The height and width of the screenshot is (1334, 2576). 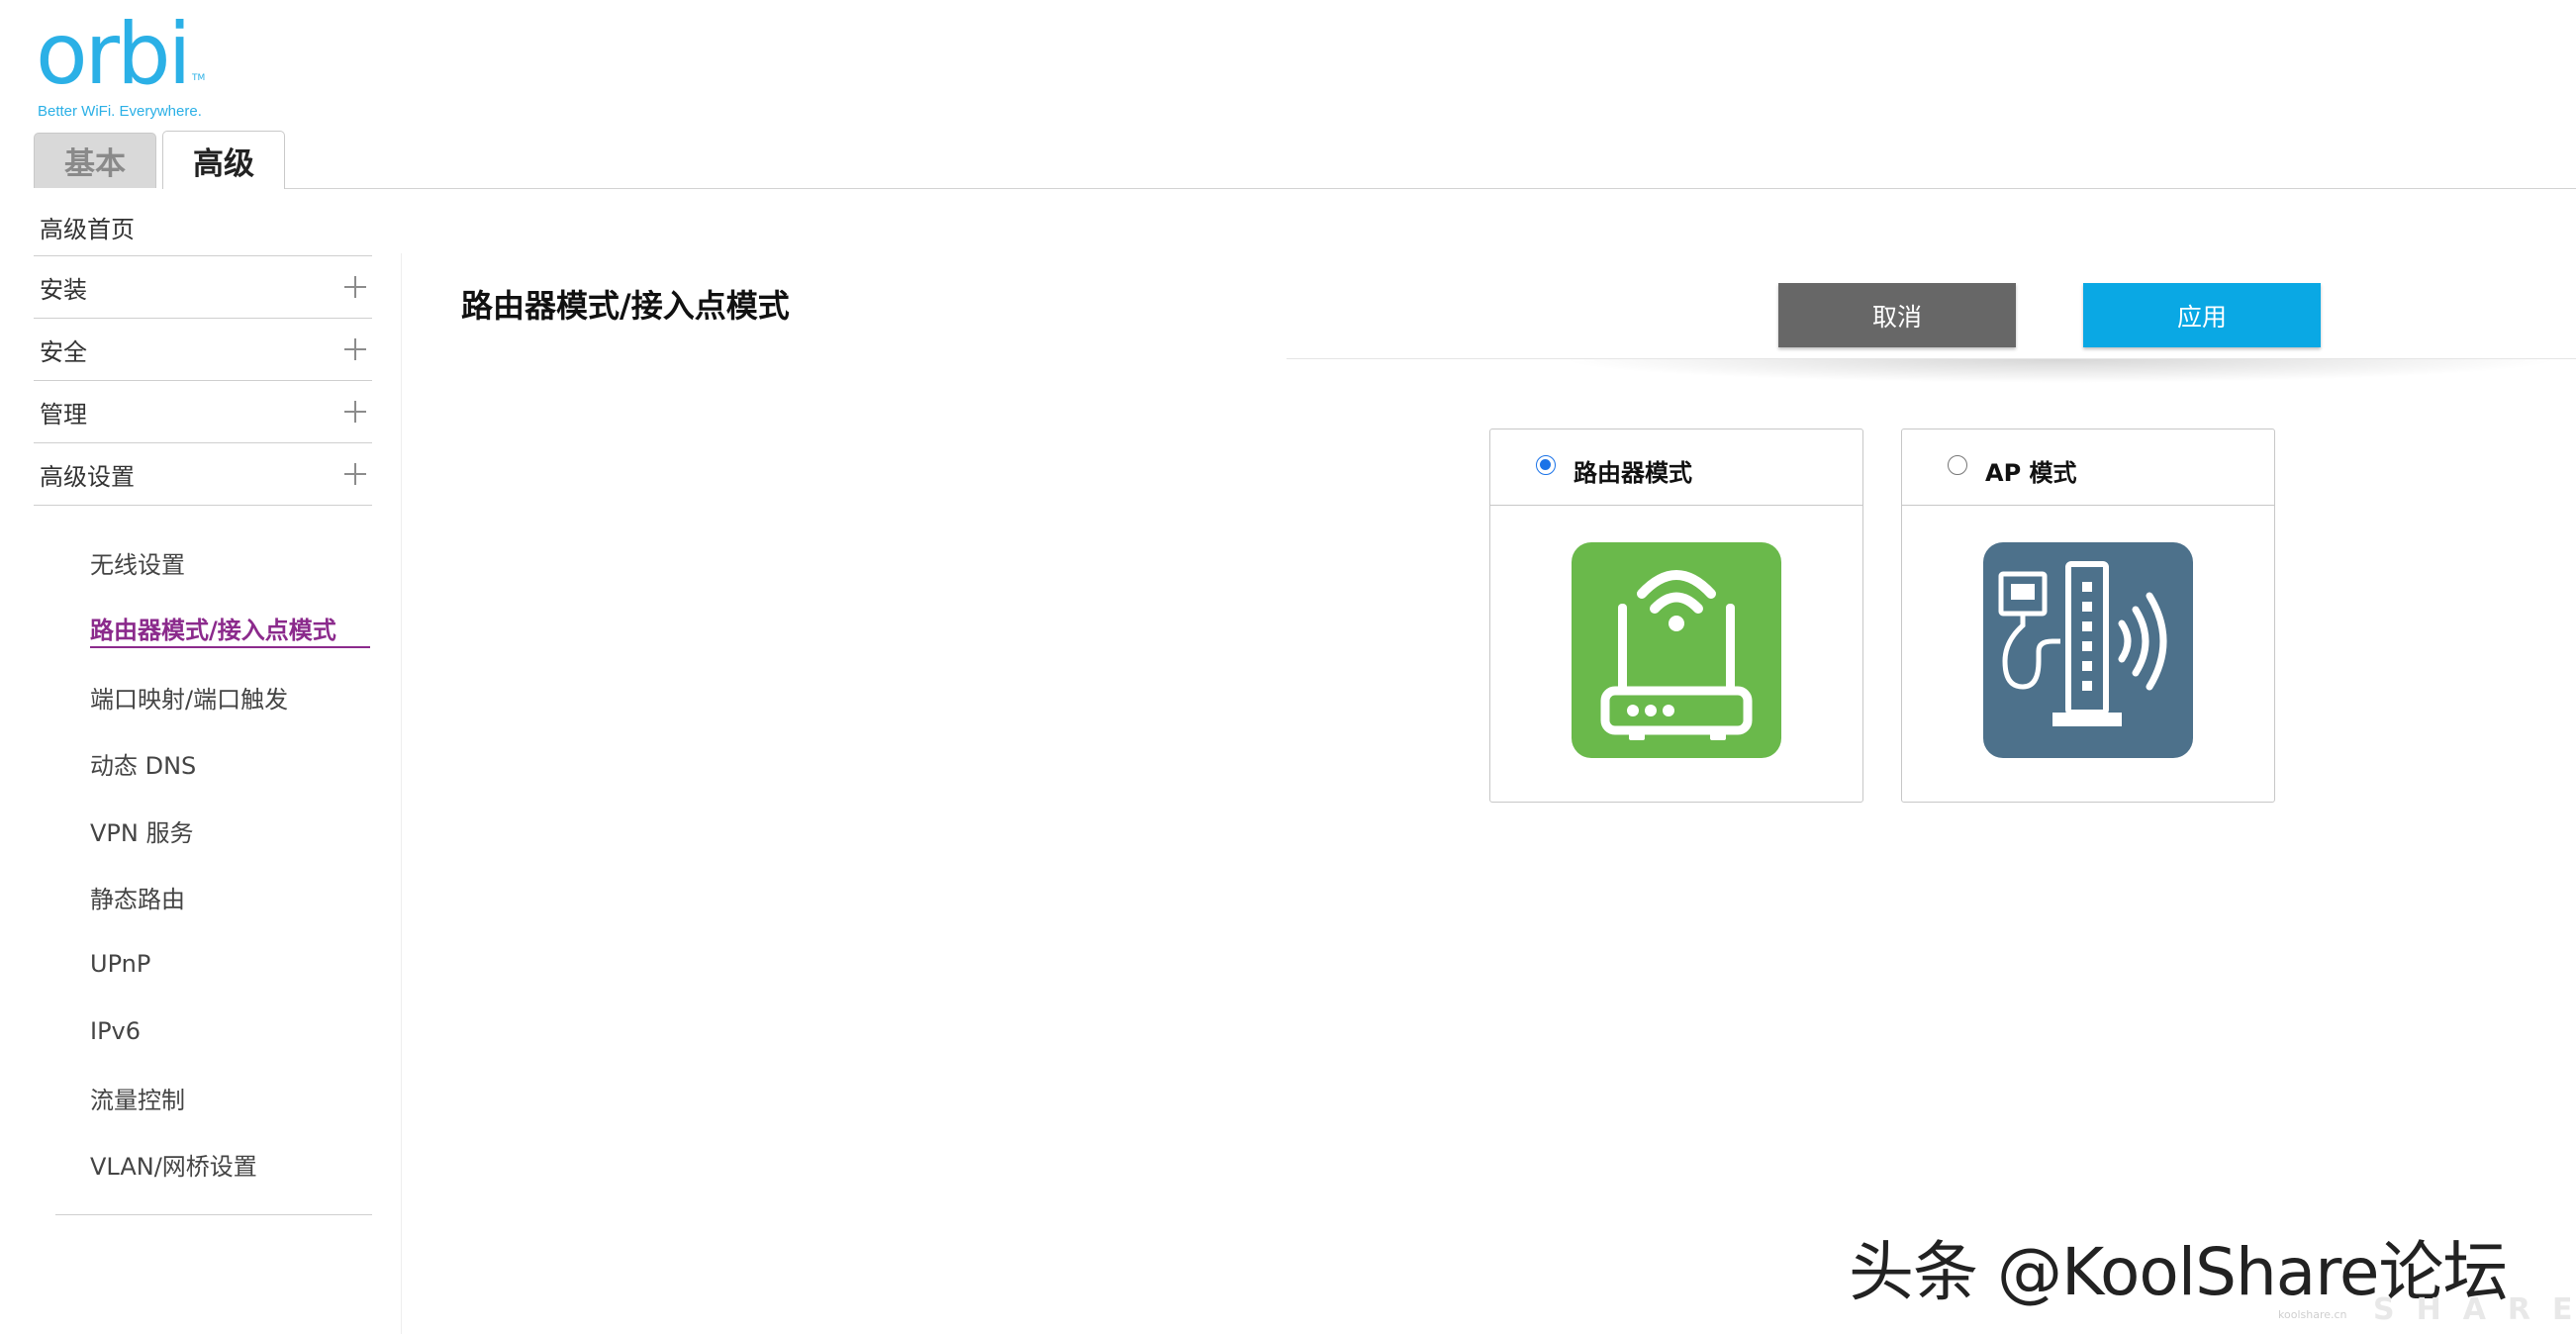 What do you see at coordinates (203, 475) in the screenshot?
I see `sidebar-group-advanced-setup: 高级设置` at bounding box center [203, 475].